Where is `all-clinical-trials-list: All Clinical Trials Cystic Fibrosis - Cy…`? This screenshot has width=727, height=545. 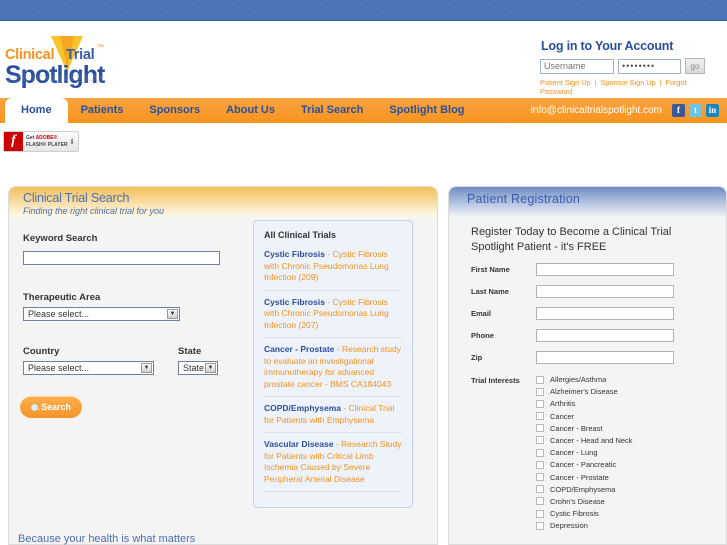 all-clinical-trials-list: All Clinical Trials Cystic Fibrosis - Cy… is located at coordinates (333, 364).